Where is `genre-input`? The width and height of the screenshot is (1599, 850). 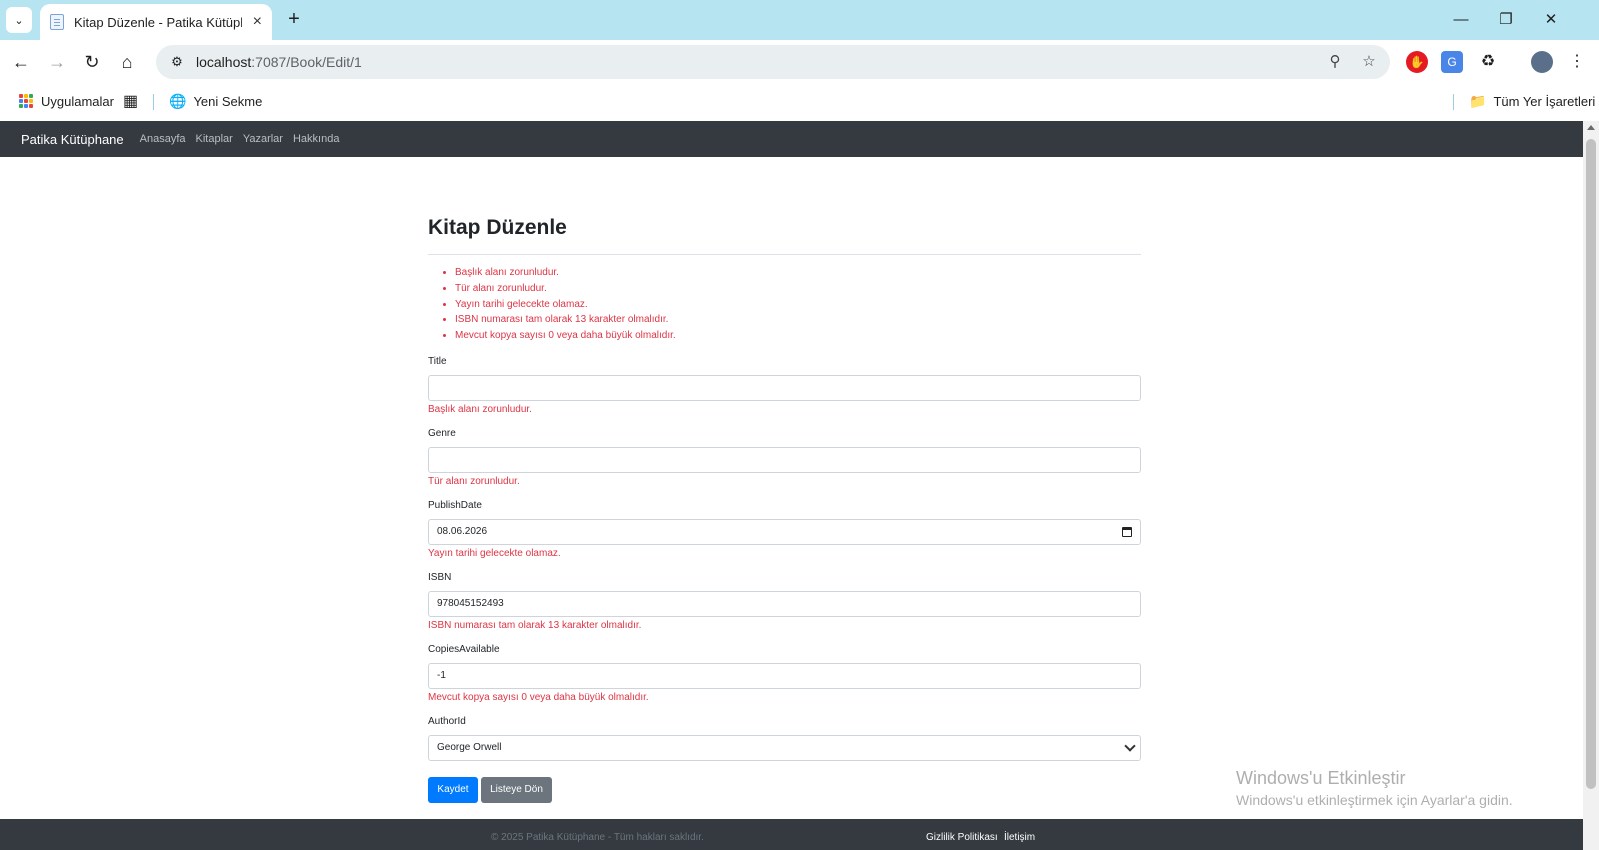 genre-input is located at coordinates (784, 459).